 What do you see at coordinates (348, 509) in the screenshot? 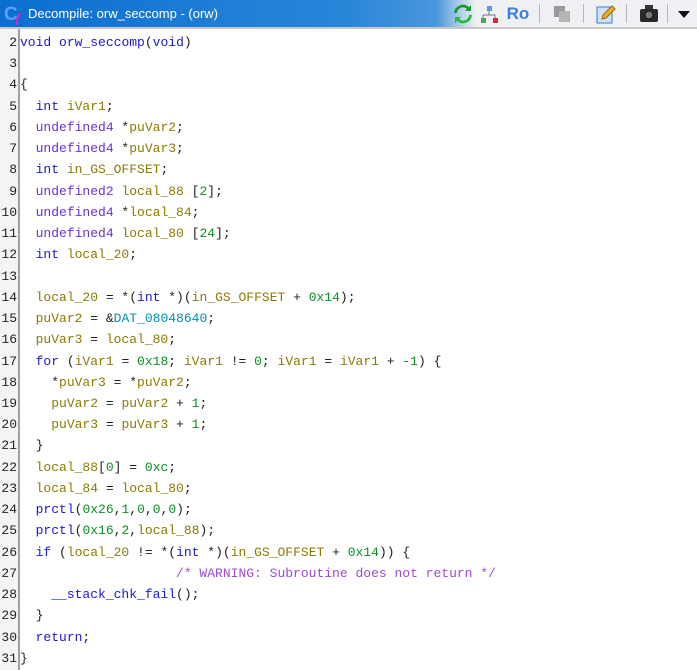
I see `code-line: 24 prctl(0x26,1,0,0,0);` at bounding box center [348, 509].